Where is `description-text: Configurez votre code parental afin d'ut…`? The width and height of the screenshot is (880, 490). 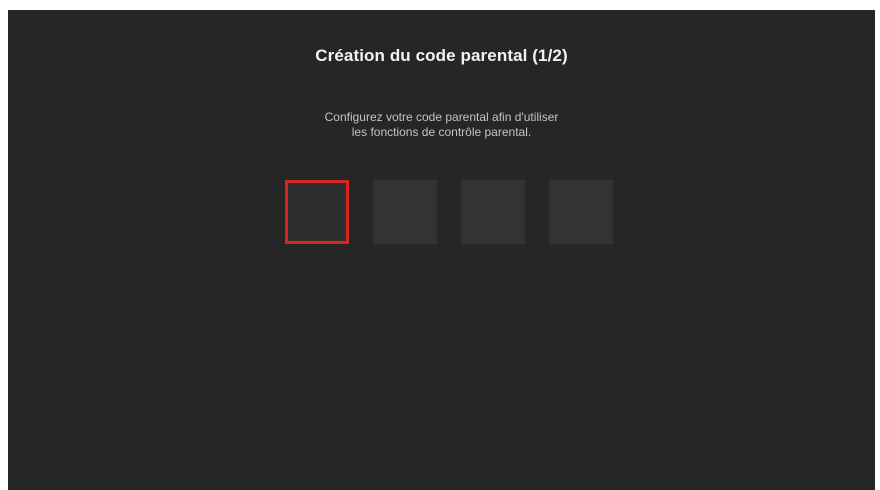
description-text: Configurez votre code parental afin d'ut… is located at coordinates (441, 125).